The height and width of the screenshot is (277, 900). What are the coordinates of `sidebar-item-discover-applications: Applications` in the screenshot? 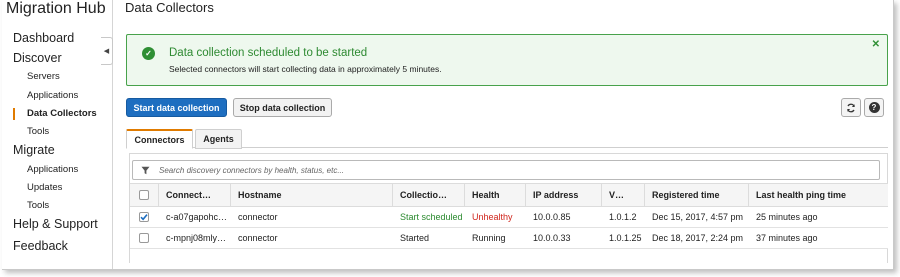 It's located at (52, 95).